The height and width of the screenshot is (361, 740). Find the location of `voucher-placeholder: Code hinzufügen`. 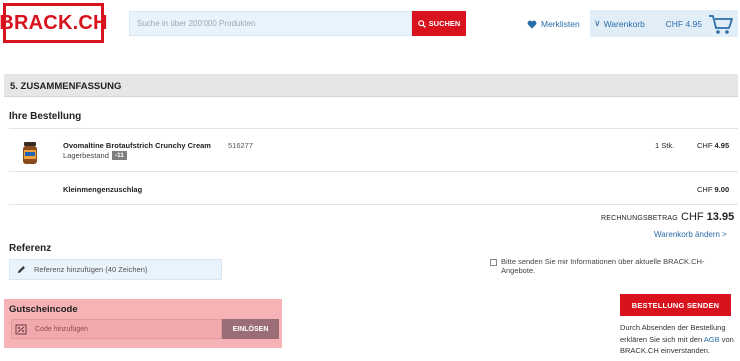

voucher-placeholder: Code hinzufügen is located at coordinates (61, 329).